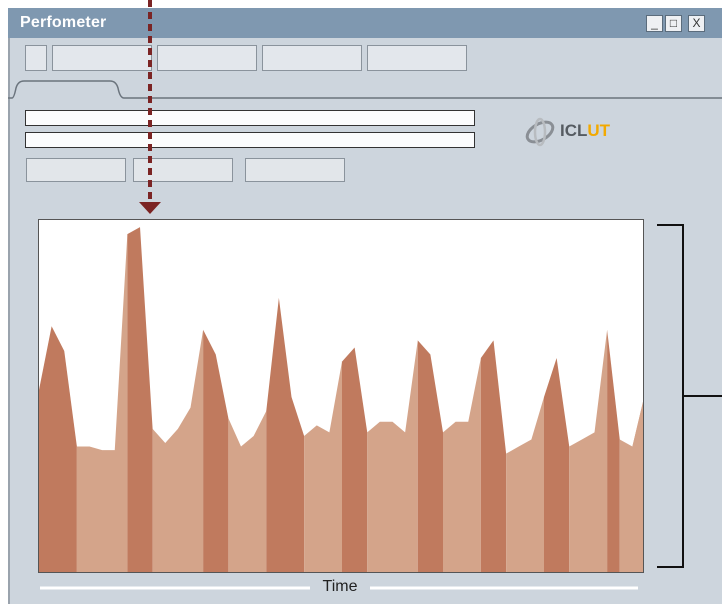  I want to click on x-axis-label: Time, so click(340, 587).